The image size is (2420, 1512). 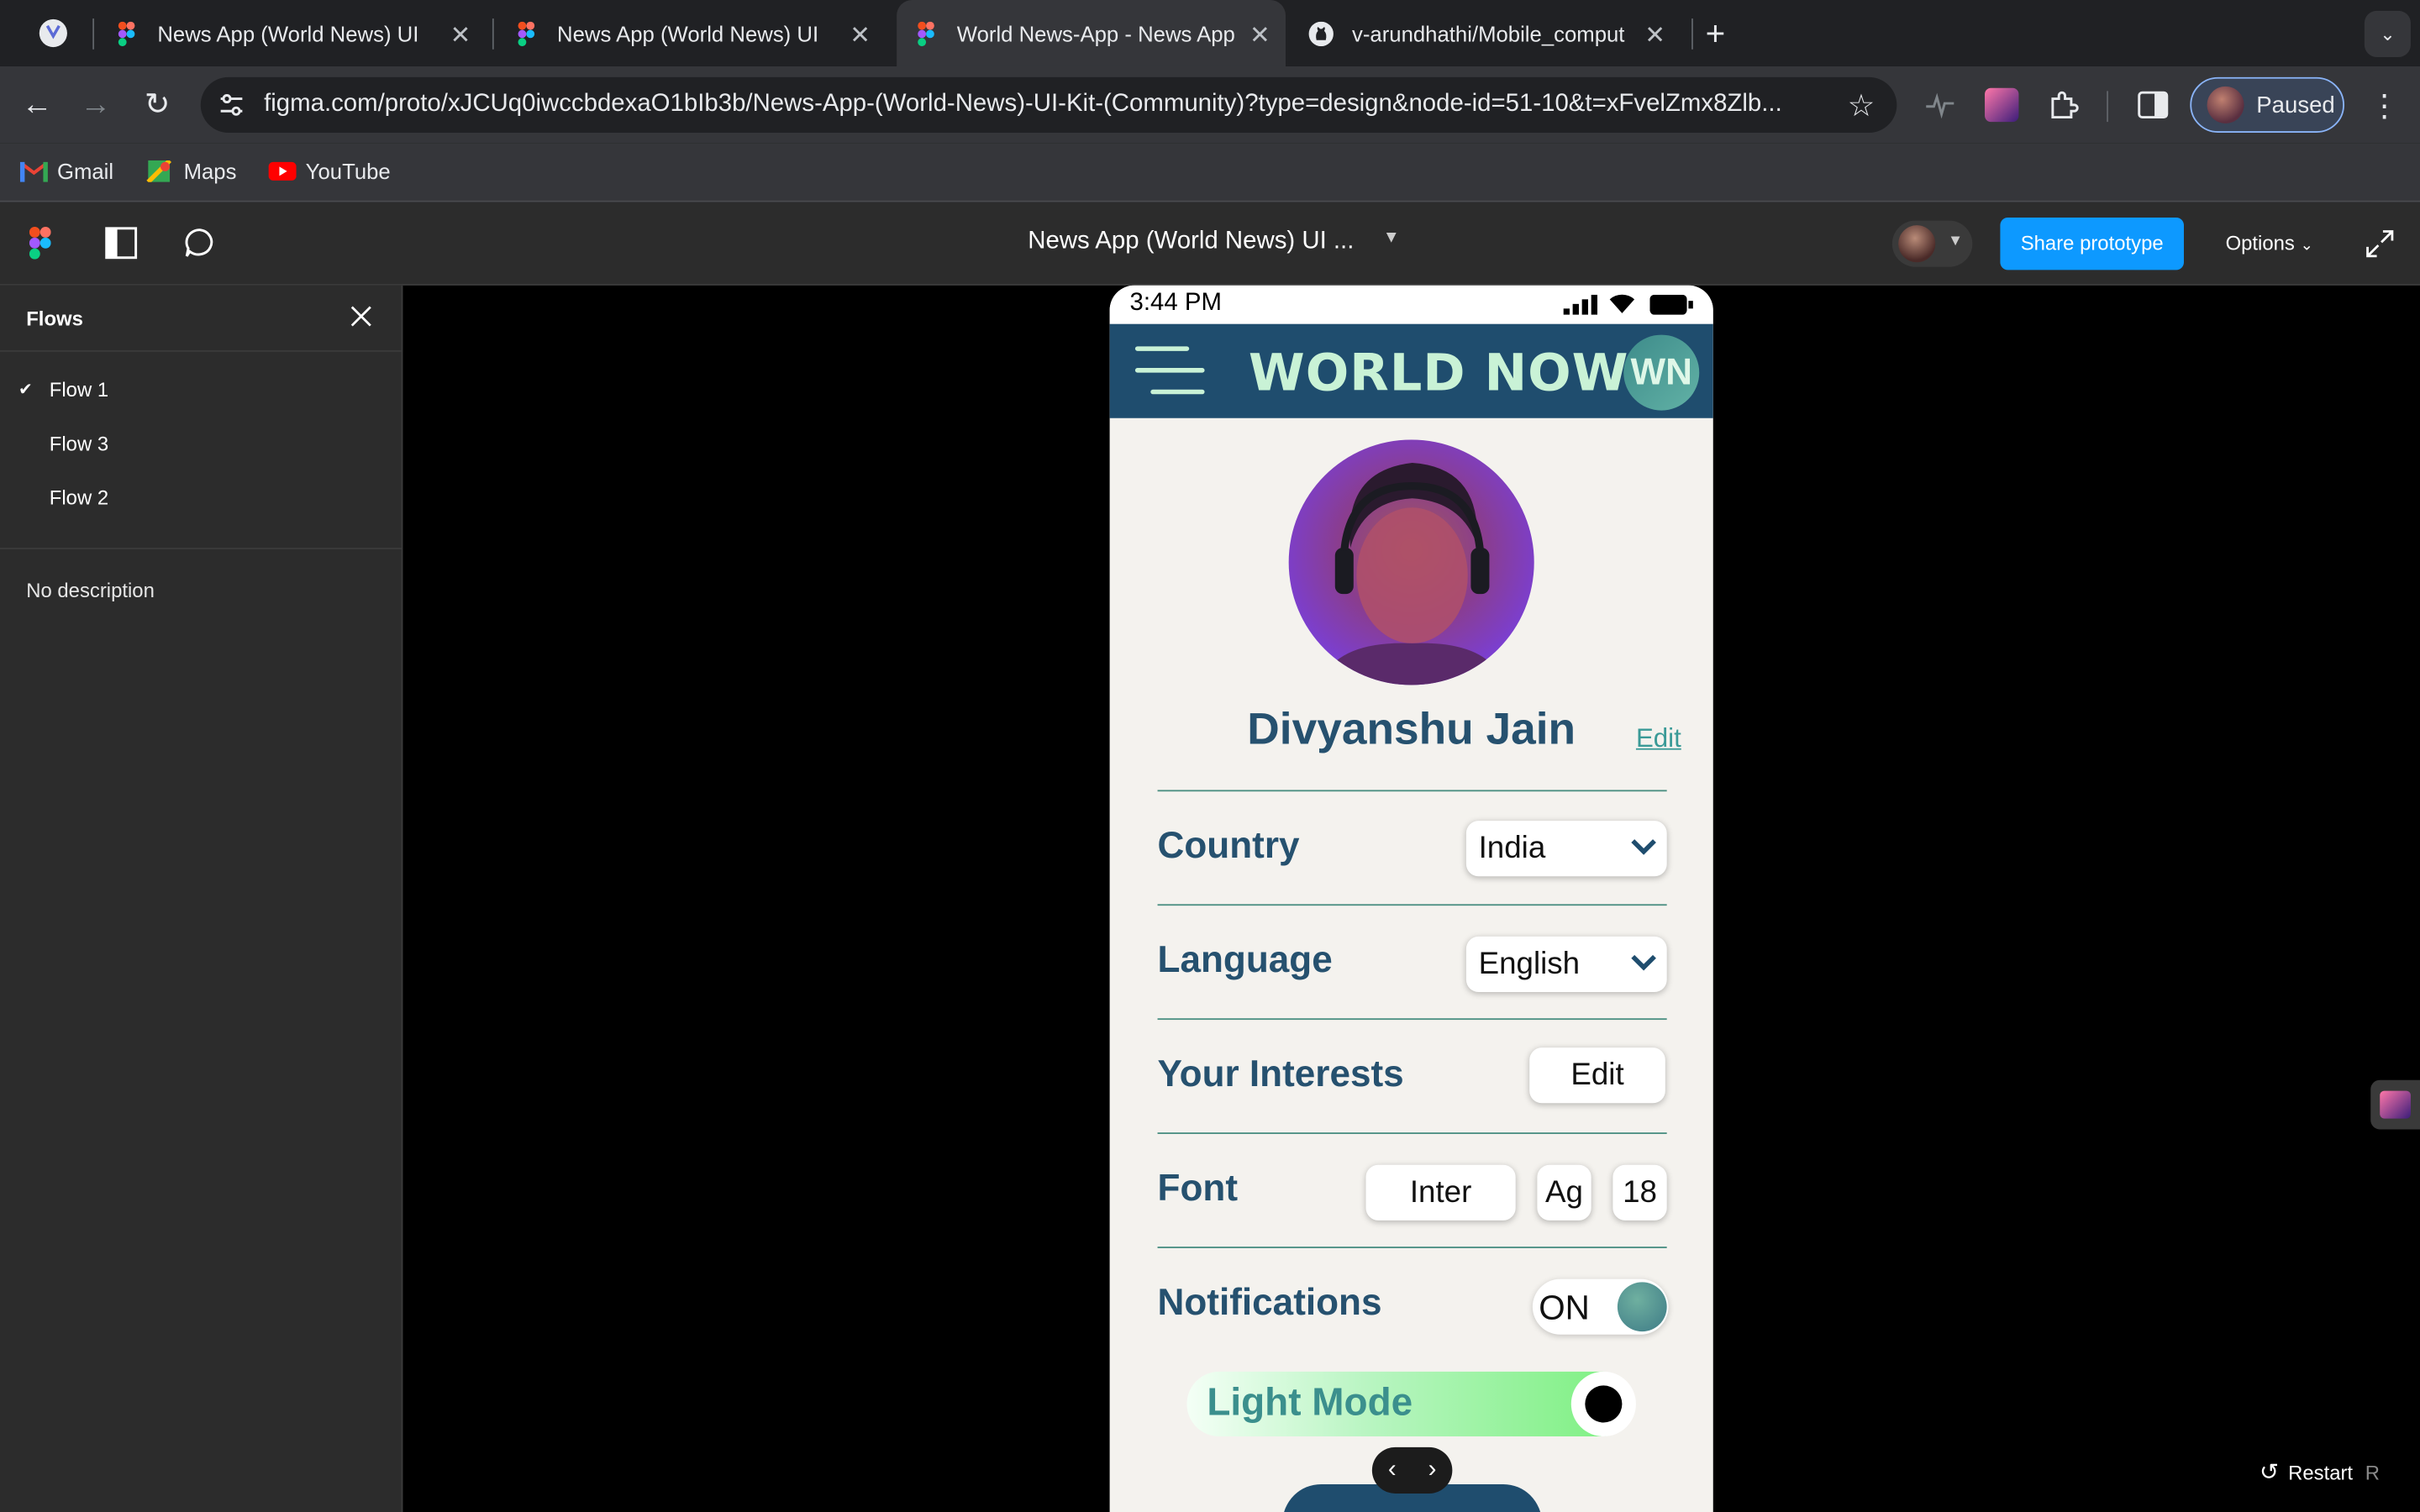 I want to click on bookmark-label: Gmail, so click(x=85, y=171).